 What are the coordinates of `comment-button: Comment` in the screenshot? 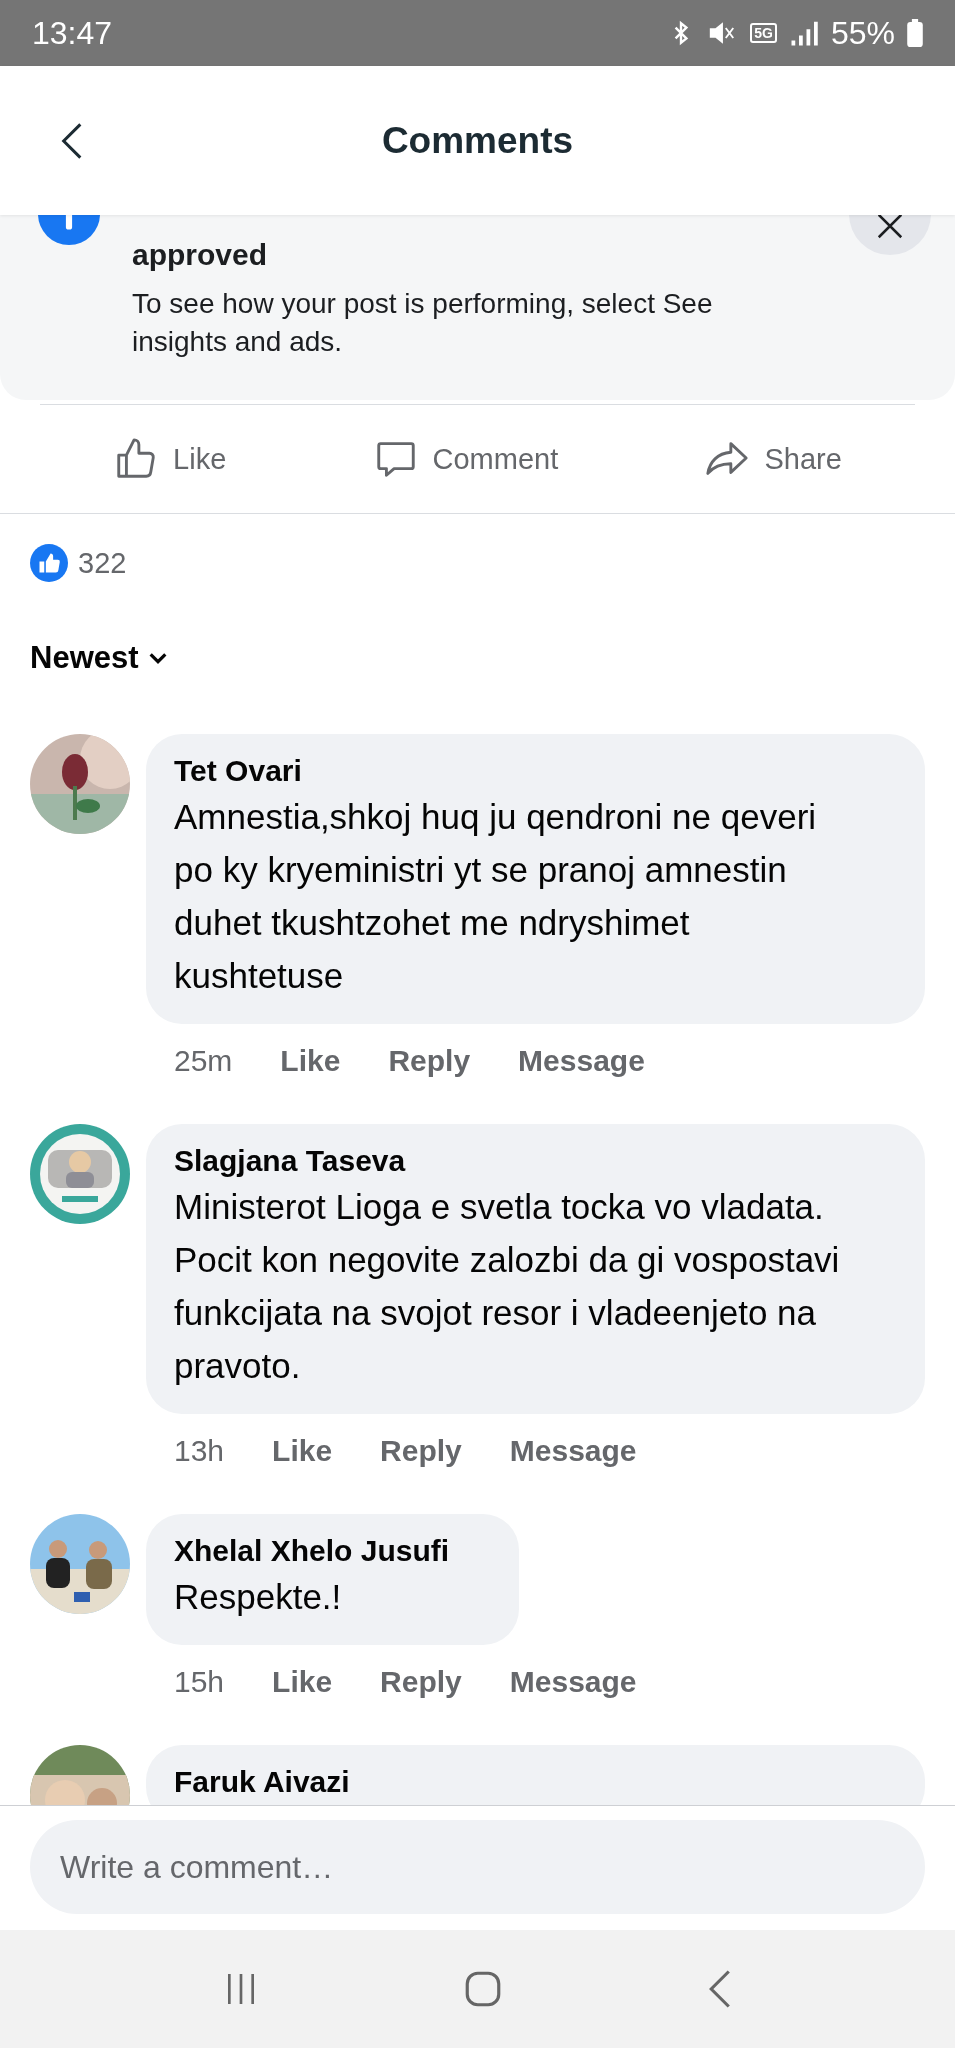 It's located at (465, 459).